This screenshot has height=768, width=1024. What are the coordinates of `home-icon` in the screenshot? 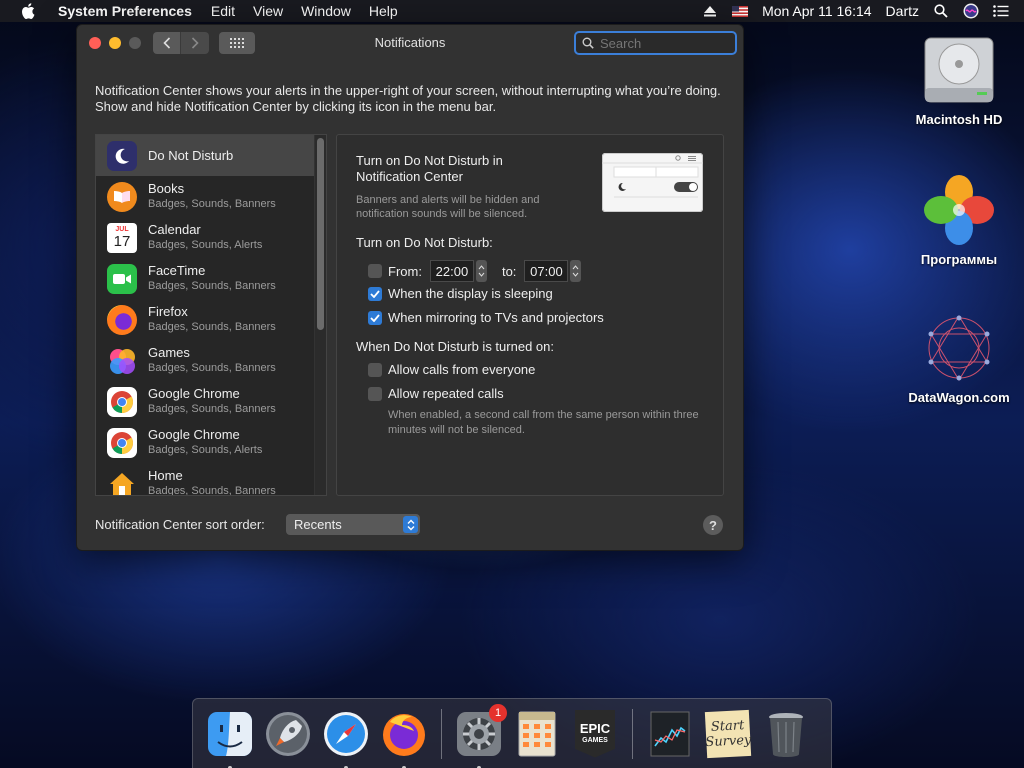 It's located at (122, 482).